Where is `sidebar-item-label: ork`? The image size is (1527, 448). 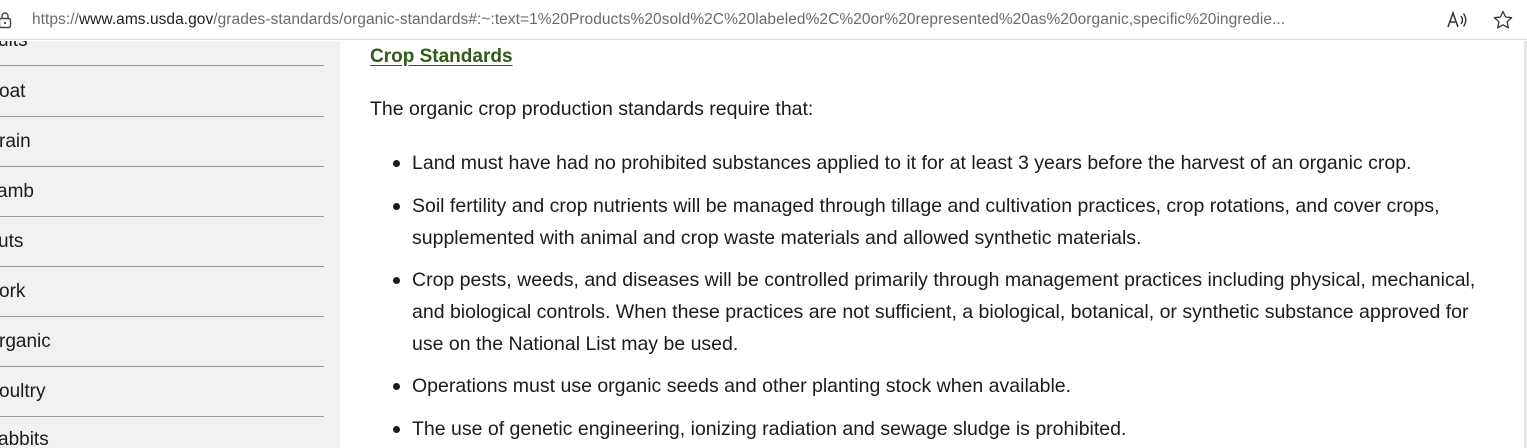
sidebar-item-label: ork is located at coordinates (13, 291).